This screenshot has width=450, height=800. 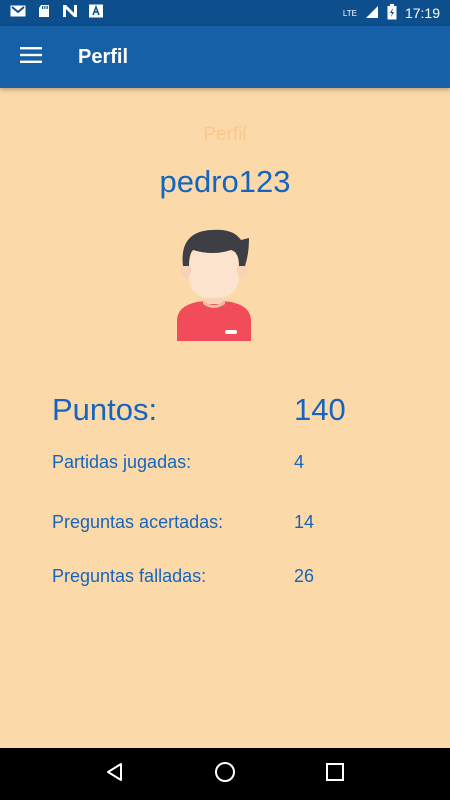 I want to click on hamburger-menu-button, so click(x=31, y=57).